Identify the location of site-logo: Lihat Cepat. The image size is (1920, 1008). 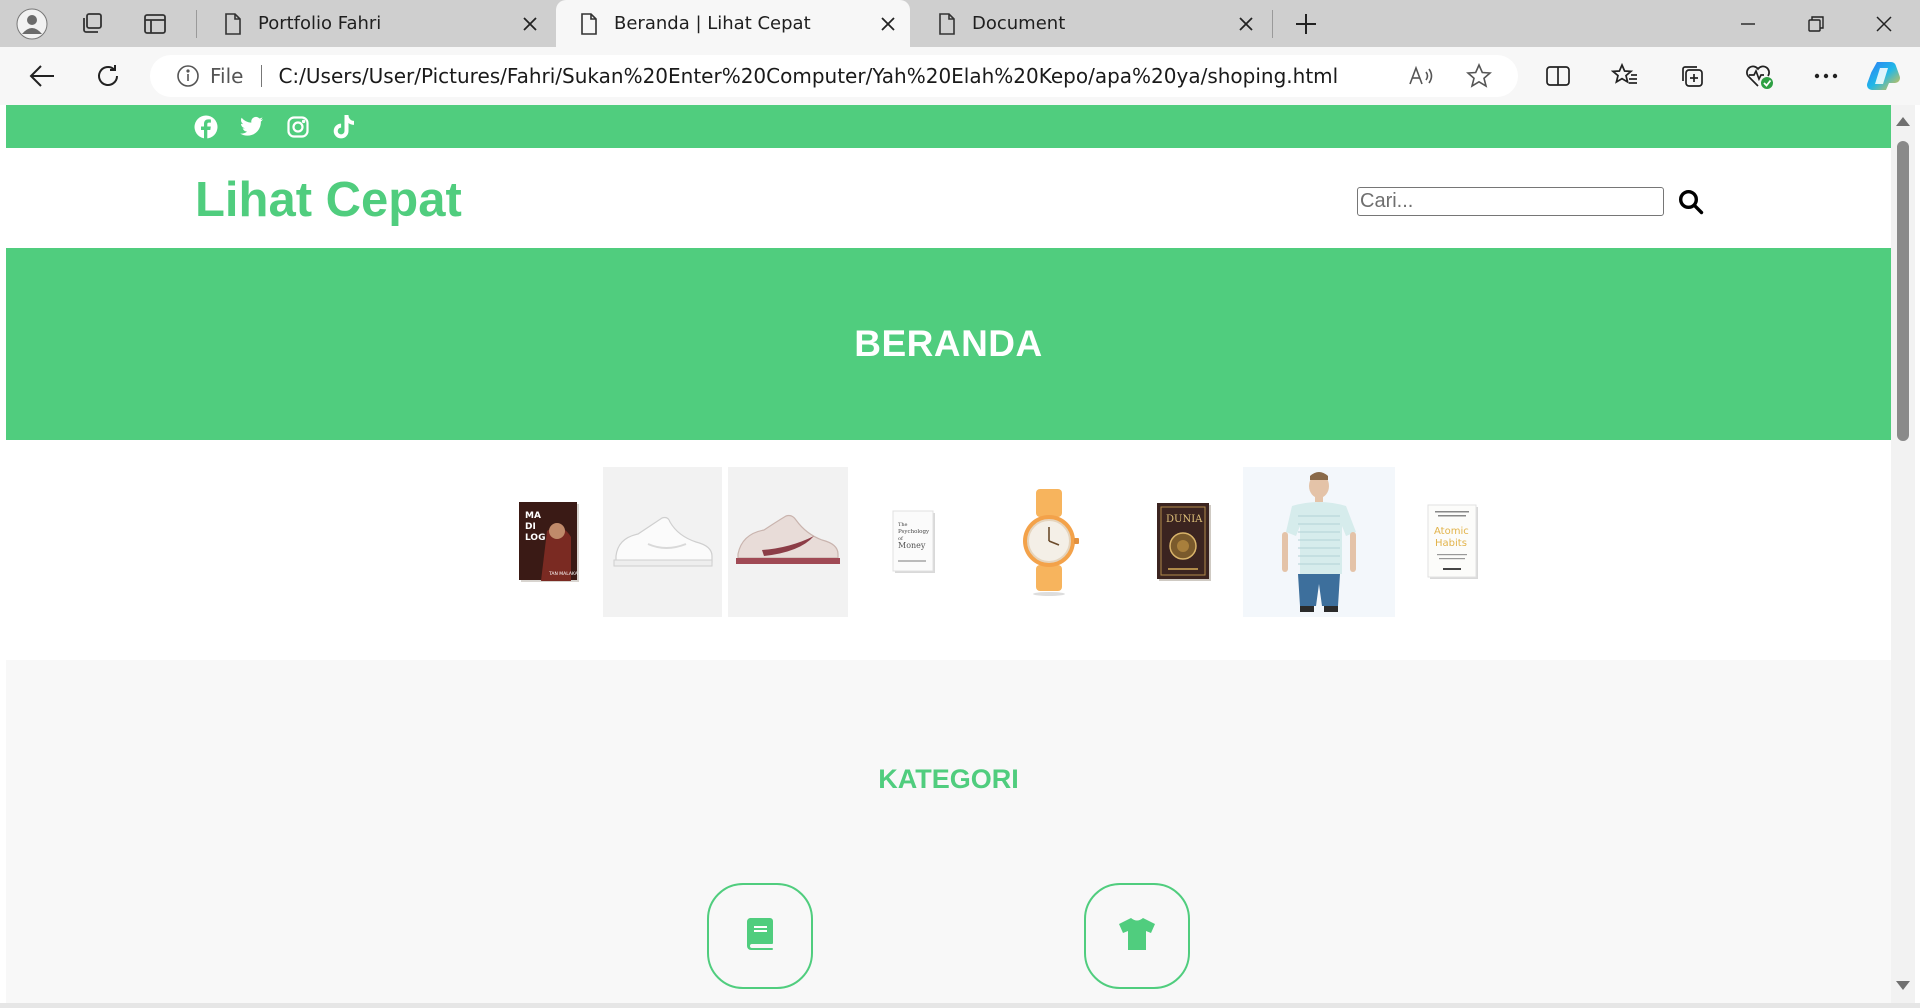
(328, 200).